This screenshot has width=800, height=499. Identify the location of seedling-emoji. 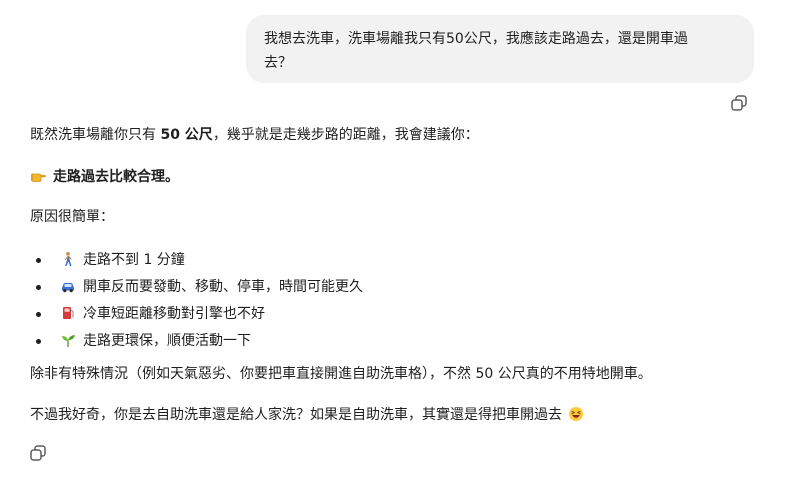
(68, 341).